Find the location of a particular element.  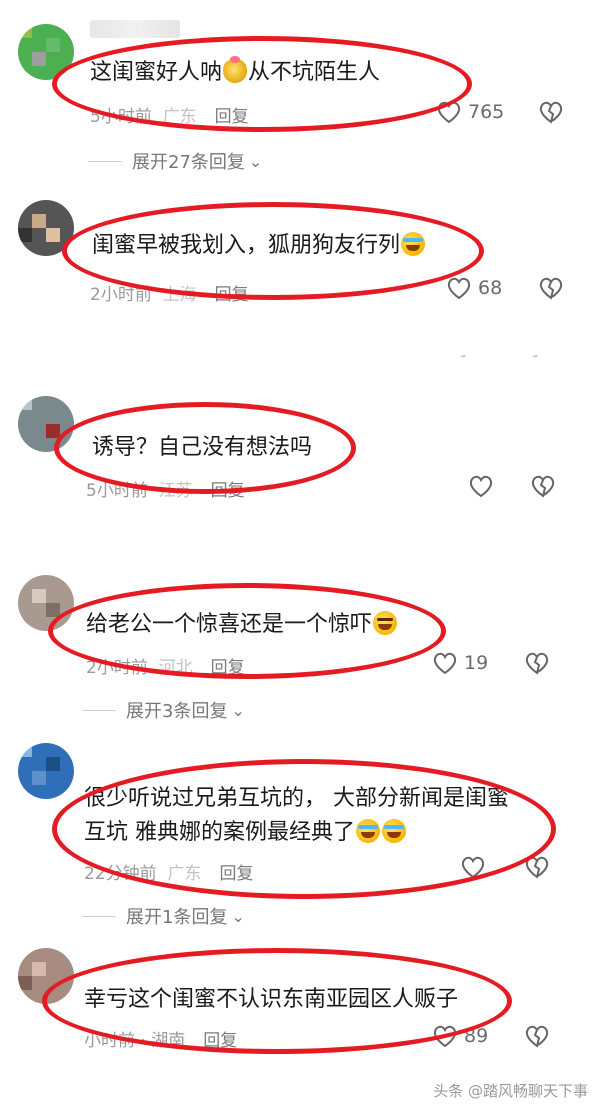

expand-replies: 展开1条回复 ⌄ is located at coordinates (163, 916).